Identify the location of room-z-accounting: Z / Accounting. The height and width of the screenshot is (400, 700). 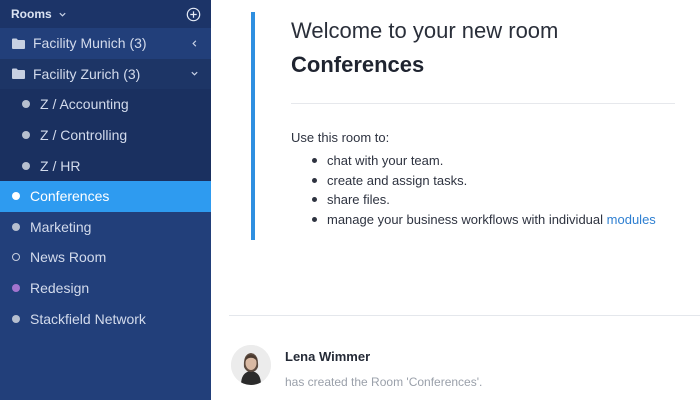
(105, 104).